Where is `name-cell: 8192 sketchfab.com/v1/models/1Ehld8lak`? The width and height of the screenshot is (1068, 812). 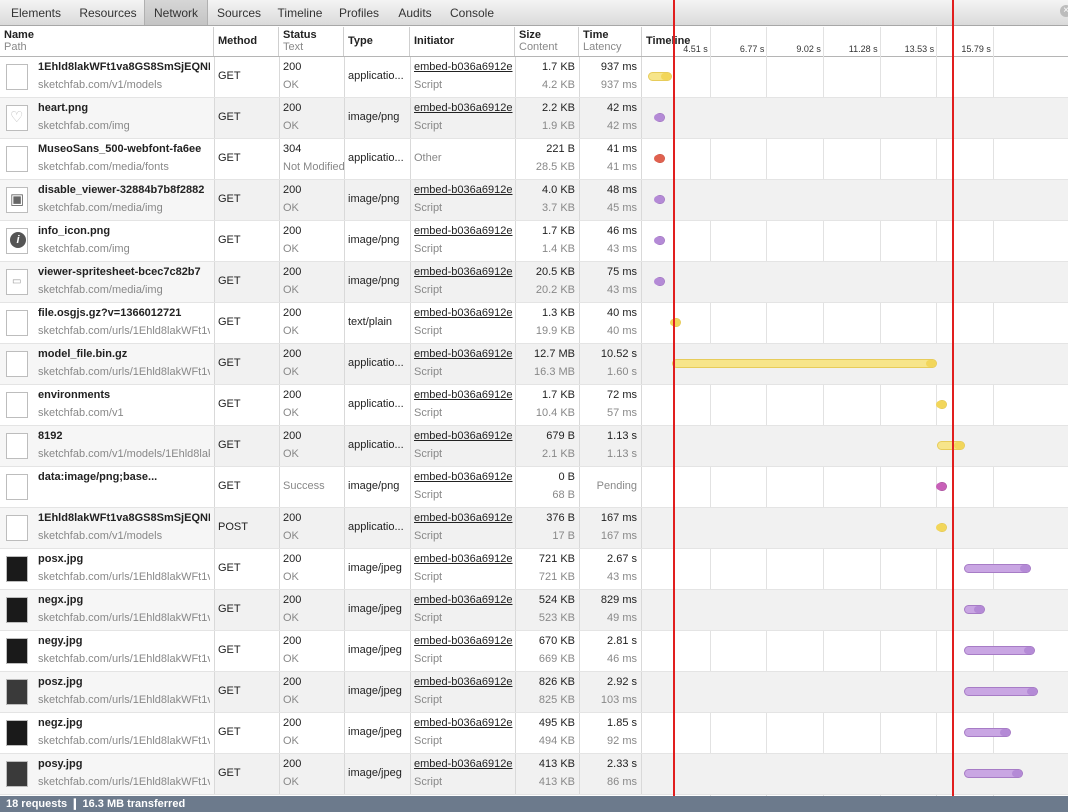
name-cell: 8192 sketchfab.com/v1/models/1Ehld8lak is located at coordinates (107, 446).